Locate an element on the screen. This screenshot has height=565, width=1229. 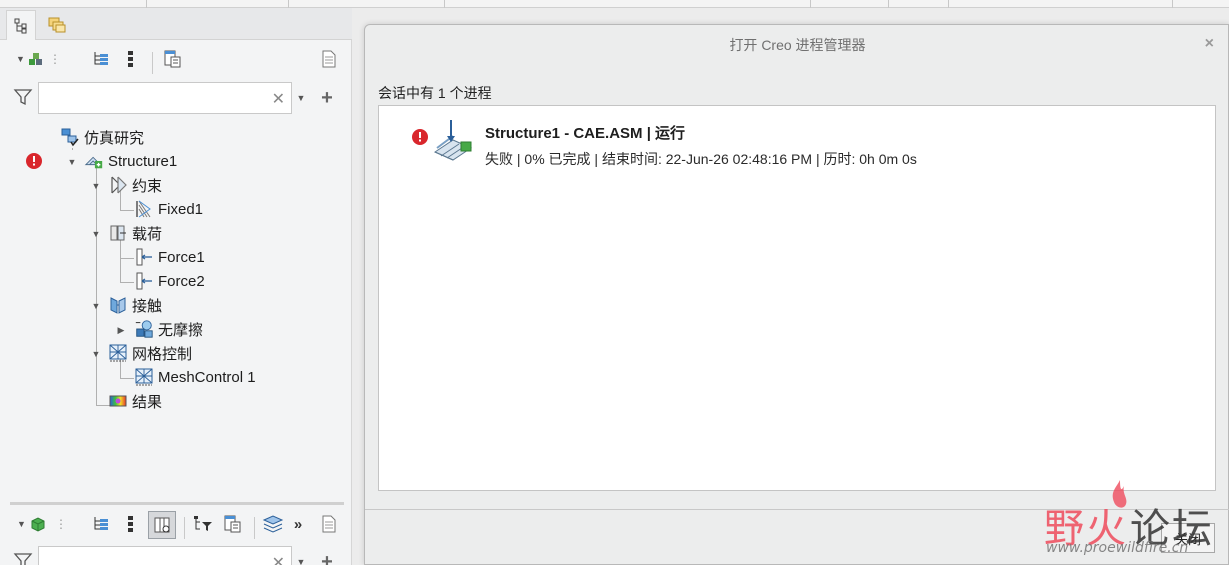
tree-search-input is located at coordinates (149, 98).